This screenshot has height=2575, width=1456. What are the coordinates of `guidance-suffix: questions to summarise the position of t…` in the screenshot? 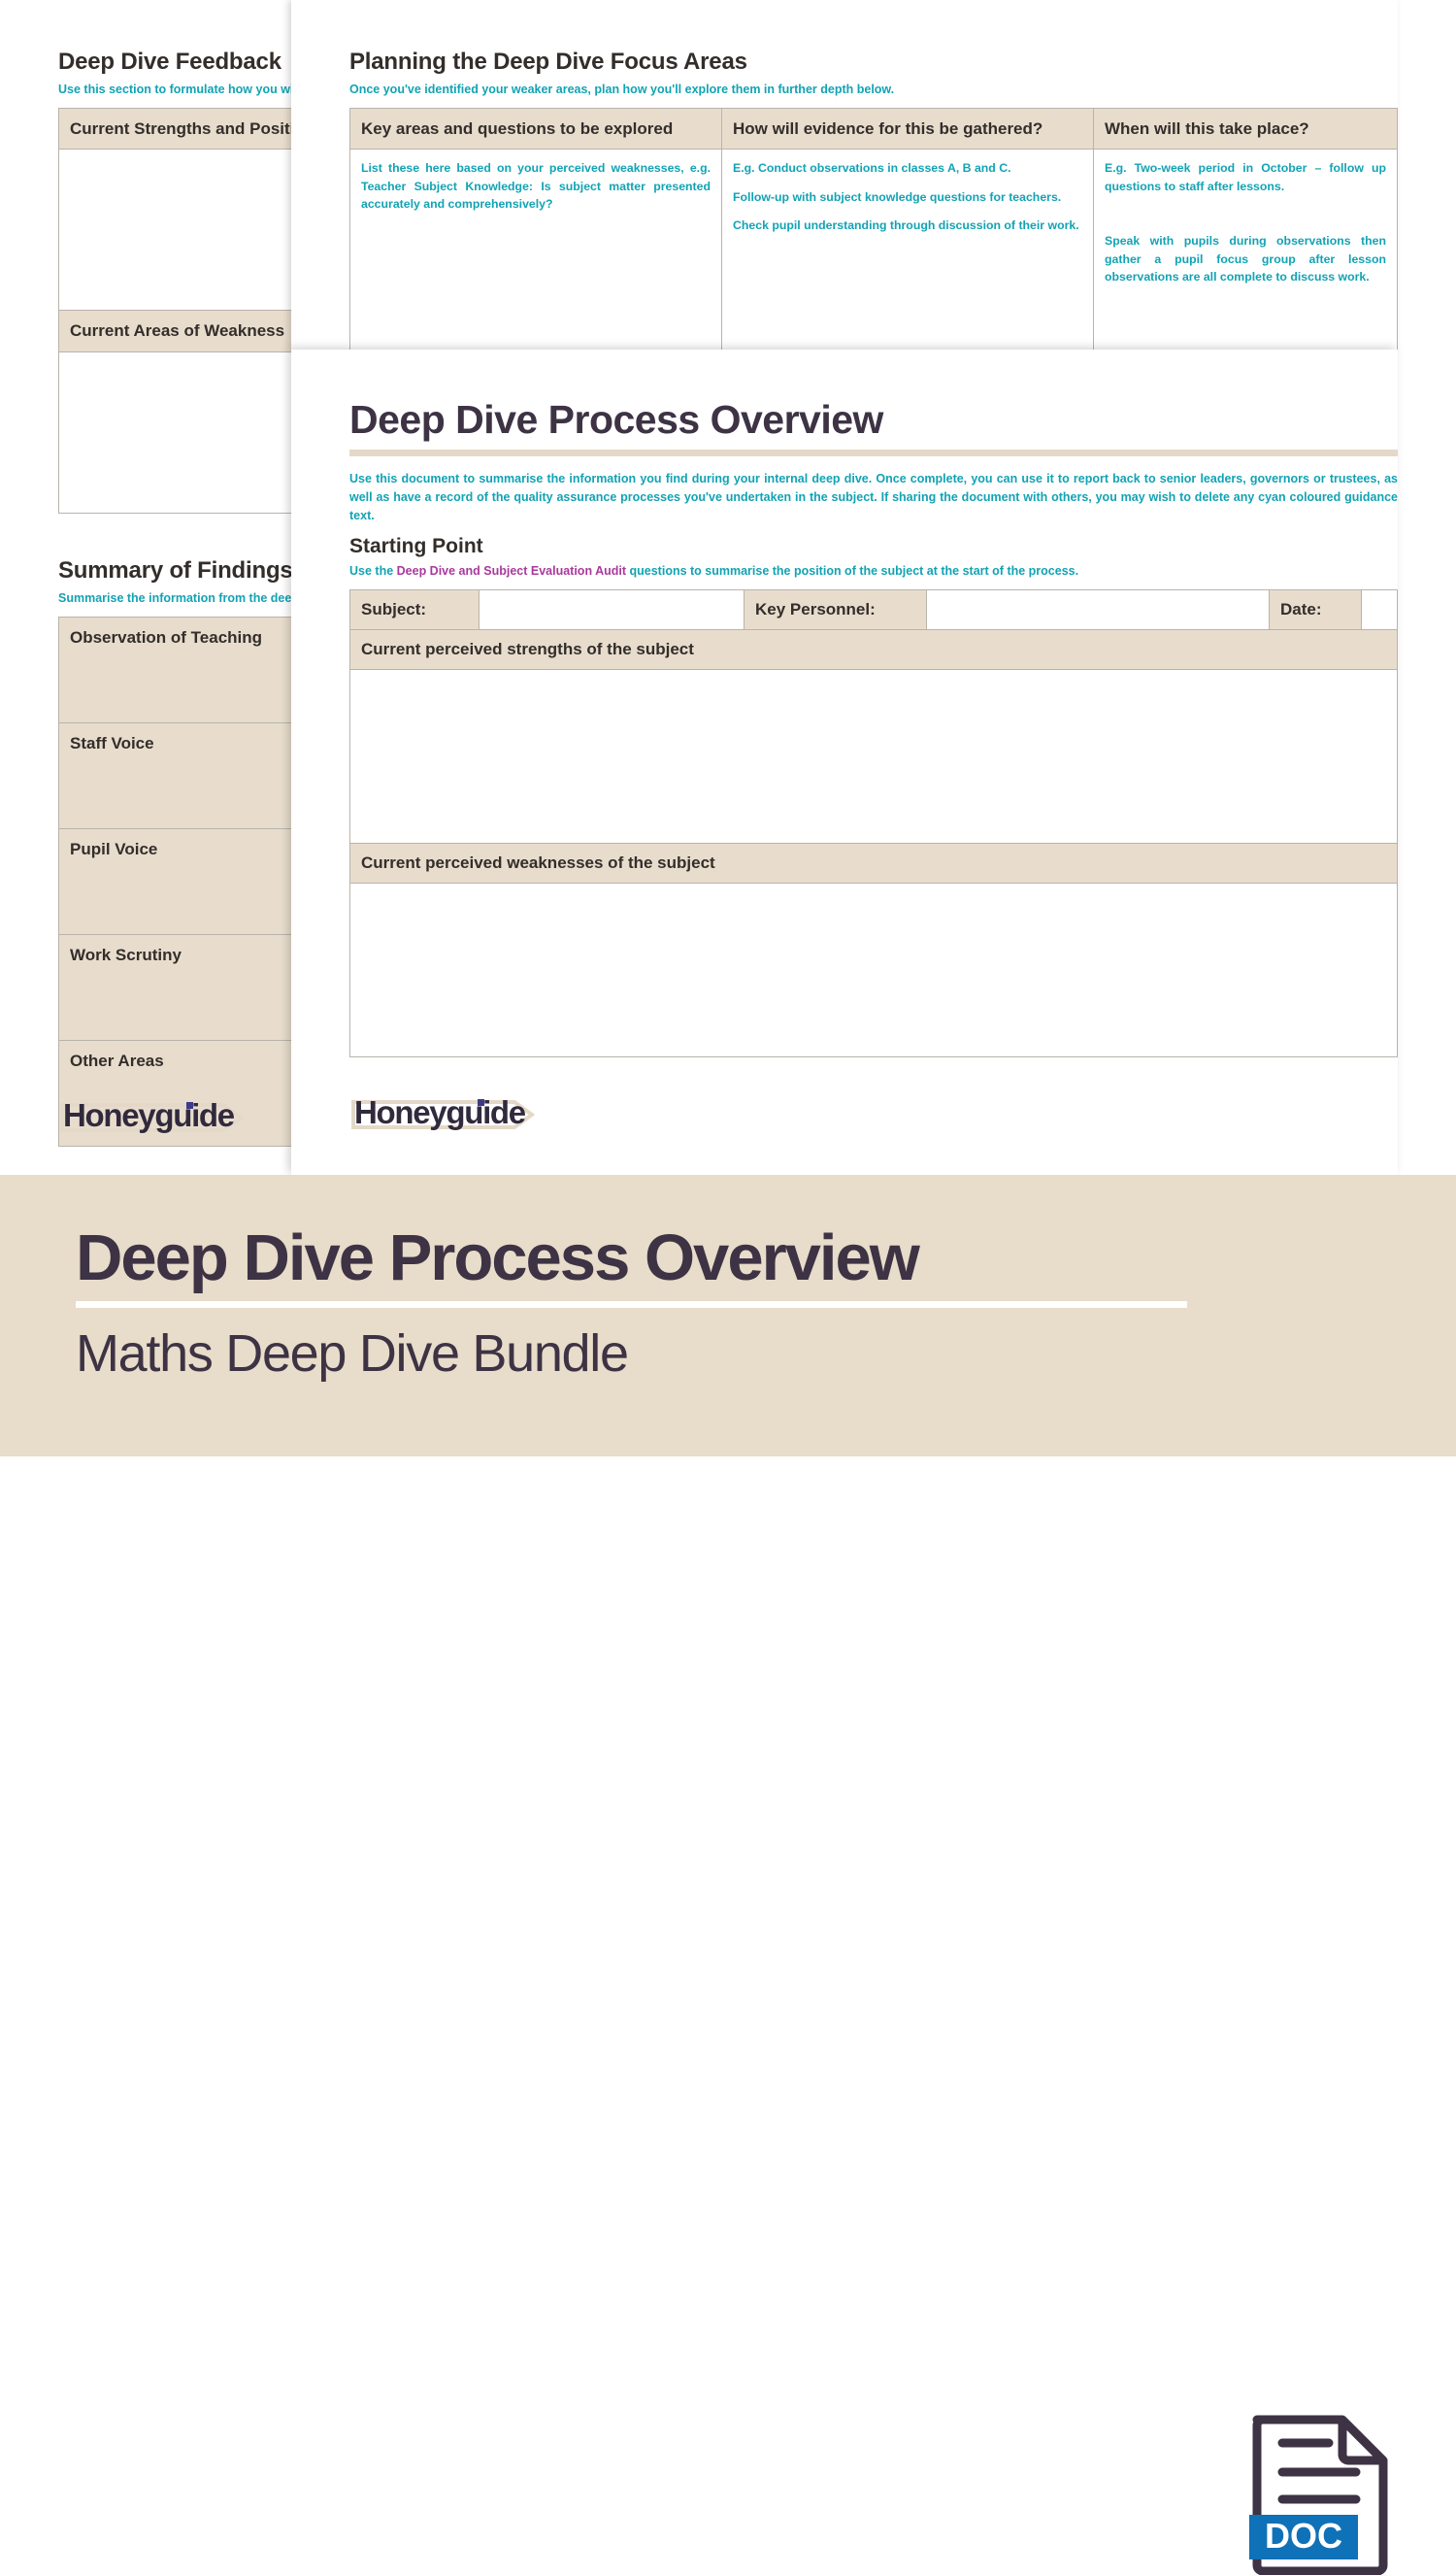 It's located at (852, 571).